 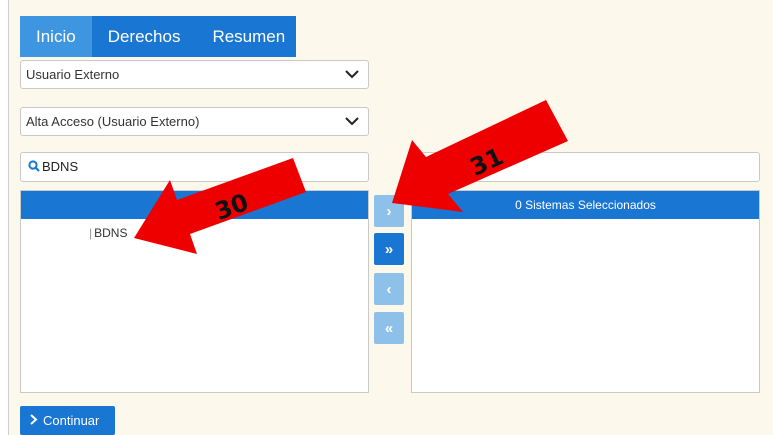 What do you see at coordinates (73, 74) in the screenshot?
I see `user-type-select-value: Usuario Externo` at bounding box center [73, 74].